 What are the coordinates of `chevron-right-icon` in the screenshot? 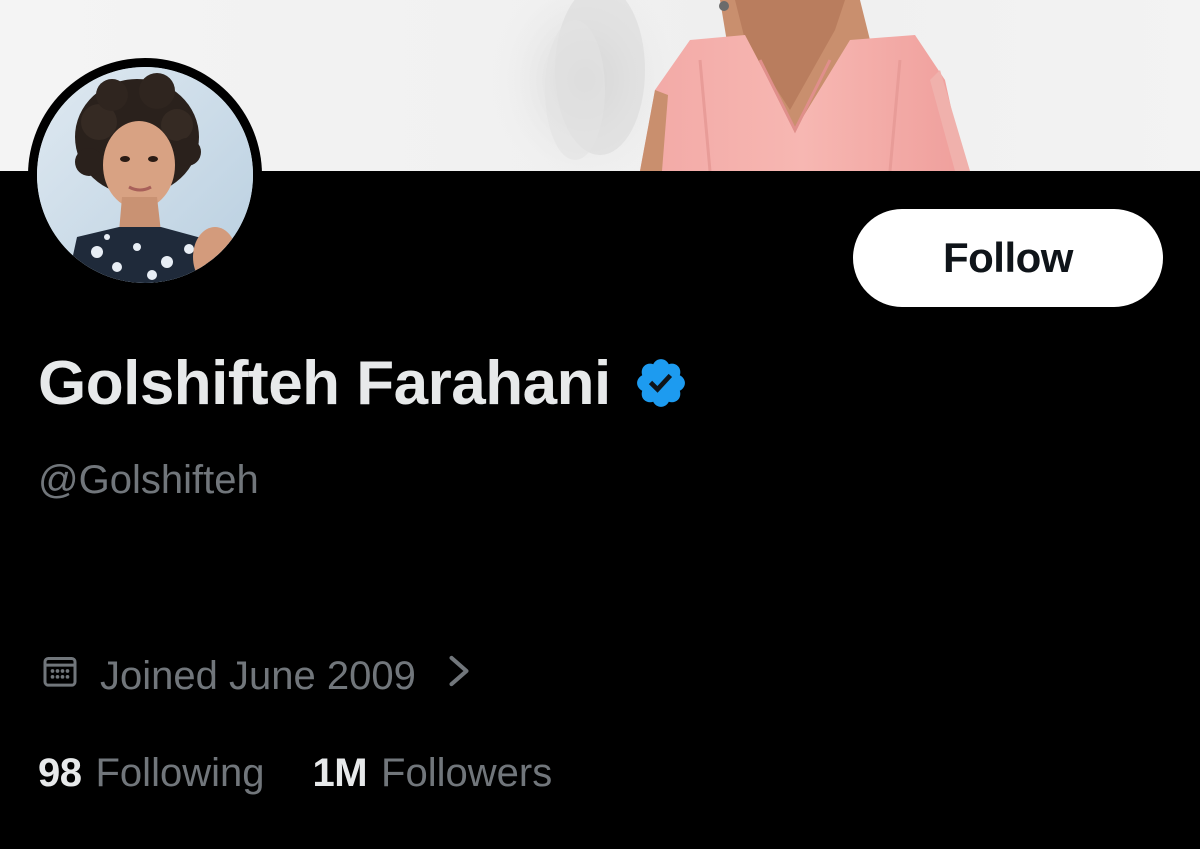 It's located at (445, 676).